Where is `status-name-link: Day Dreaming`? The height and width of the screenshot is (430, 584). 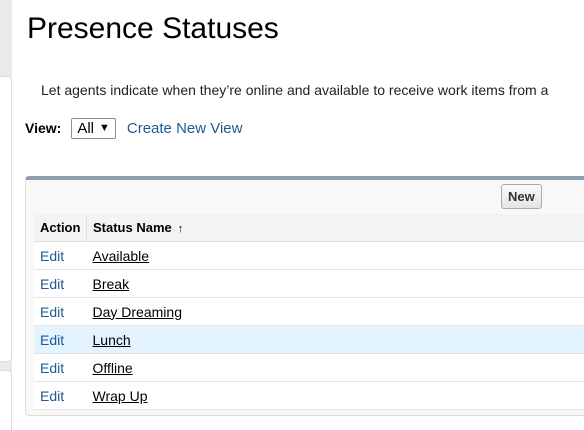 status-name-link: Day Dreaming is located at coordinates (137, 312).